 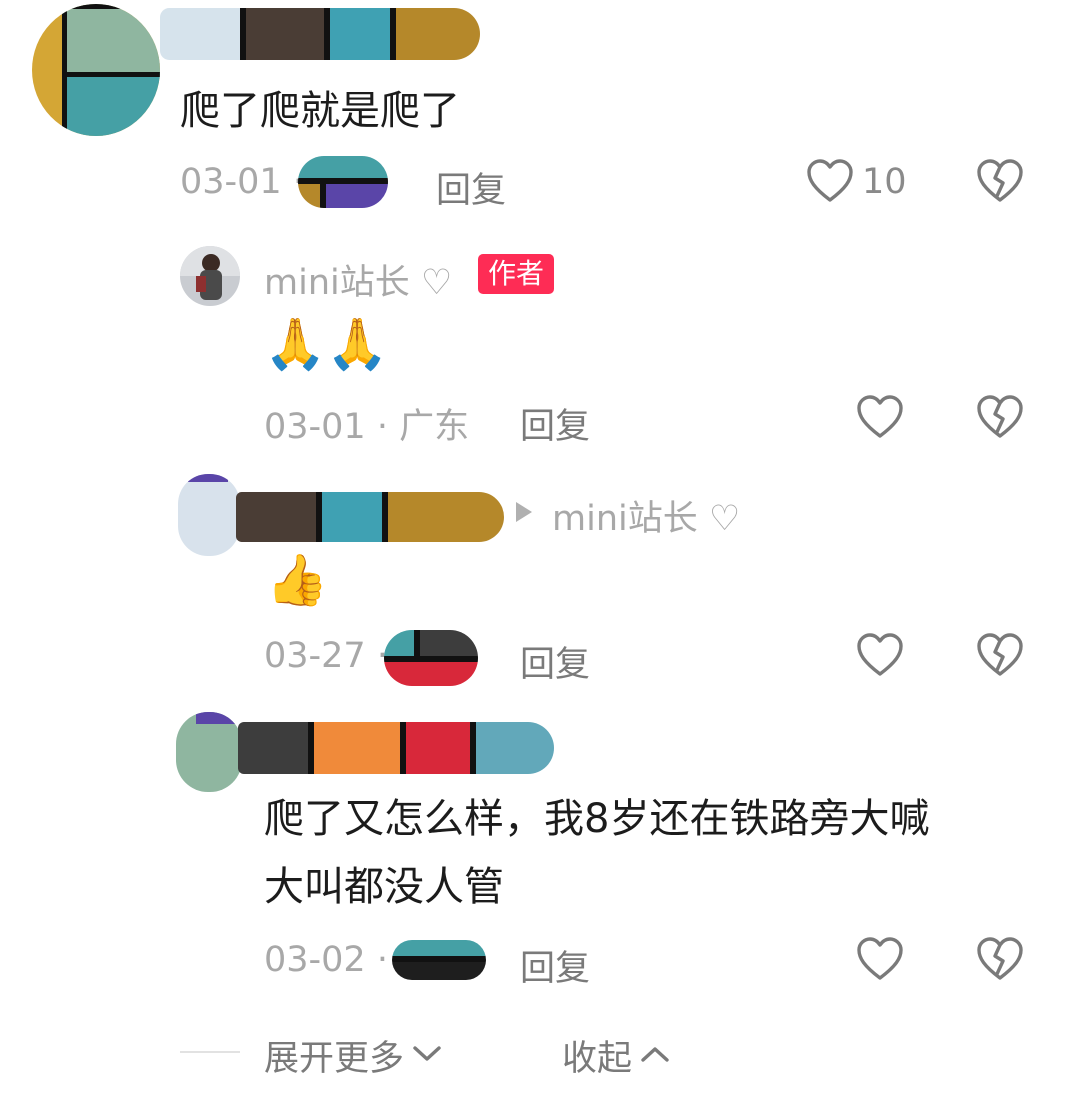 I want to click on avatar, so click(x=210, y=276).